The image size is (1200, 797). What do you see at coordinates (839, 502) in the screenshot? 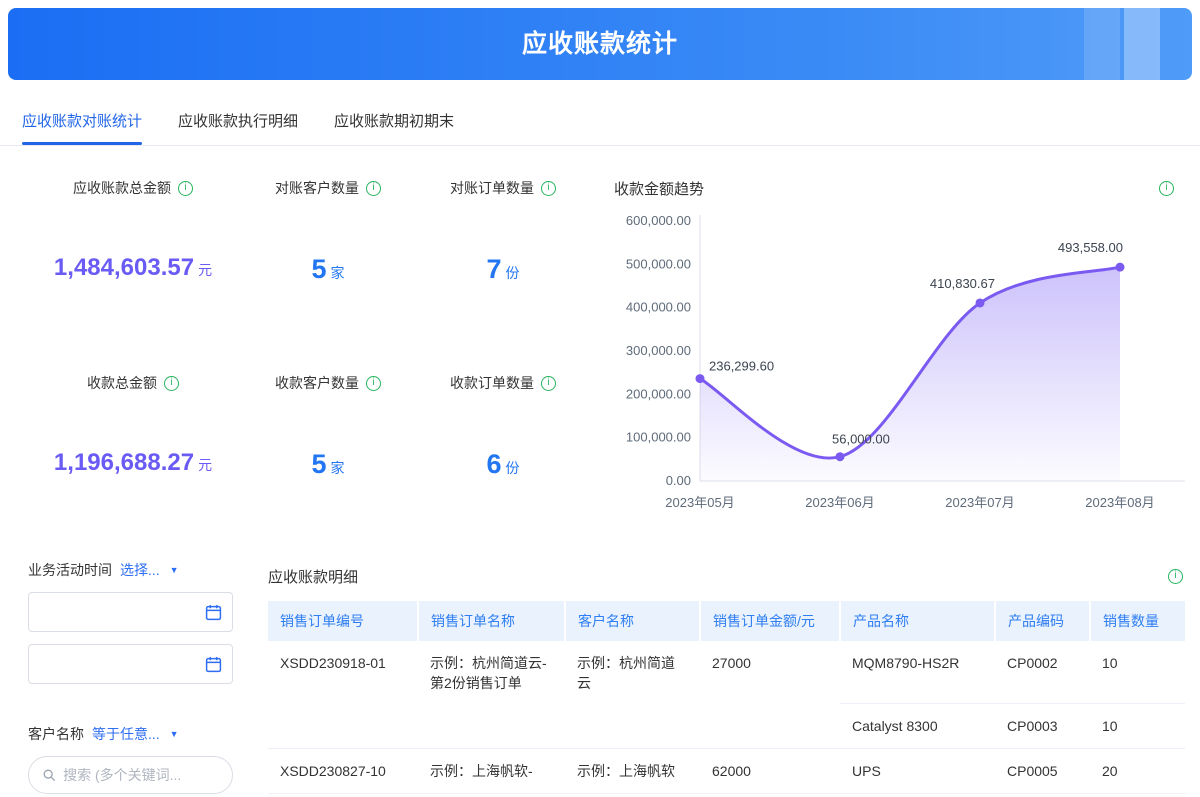
I see `svg-text: 2023年06月` at bounding box center [839, 502].